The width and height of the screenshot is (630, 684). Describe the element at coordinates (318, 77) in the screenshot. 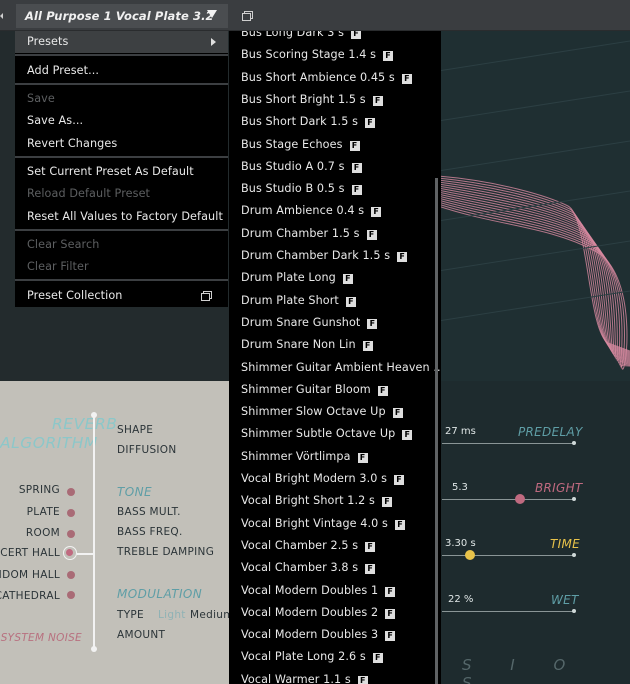

I see `preset-item-label: Bus Short Ambience 0.45 s` at that location.